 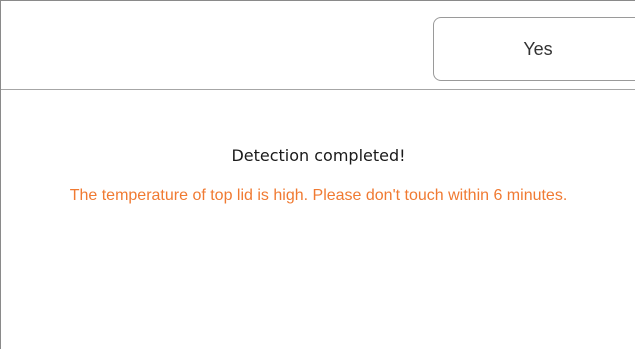 What do you see at coordinates (534, 49) in the screenshot?
I see `yes-button: Yes` at bounding box center [534, 49].